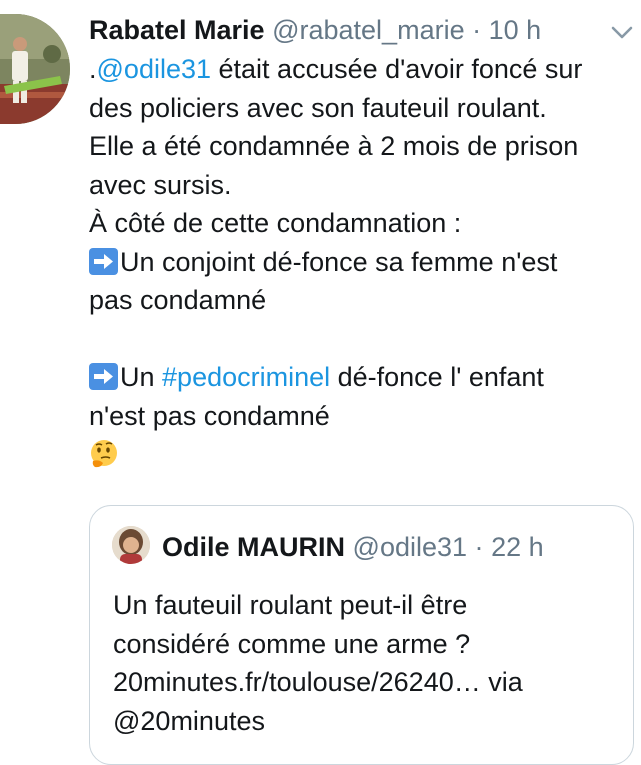 Image resolution: width=641 pixels, height=765 pixels. What do you see at coordinates (318, 682) in the screenshot?
I see `quoted-tweet-line: 20minutes.fr/toulouse/26240… via` at bounding box center [318, 682].